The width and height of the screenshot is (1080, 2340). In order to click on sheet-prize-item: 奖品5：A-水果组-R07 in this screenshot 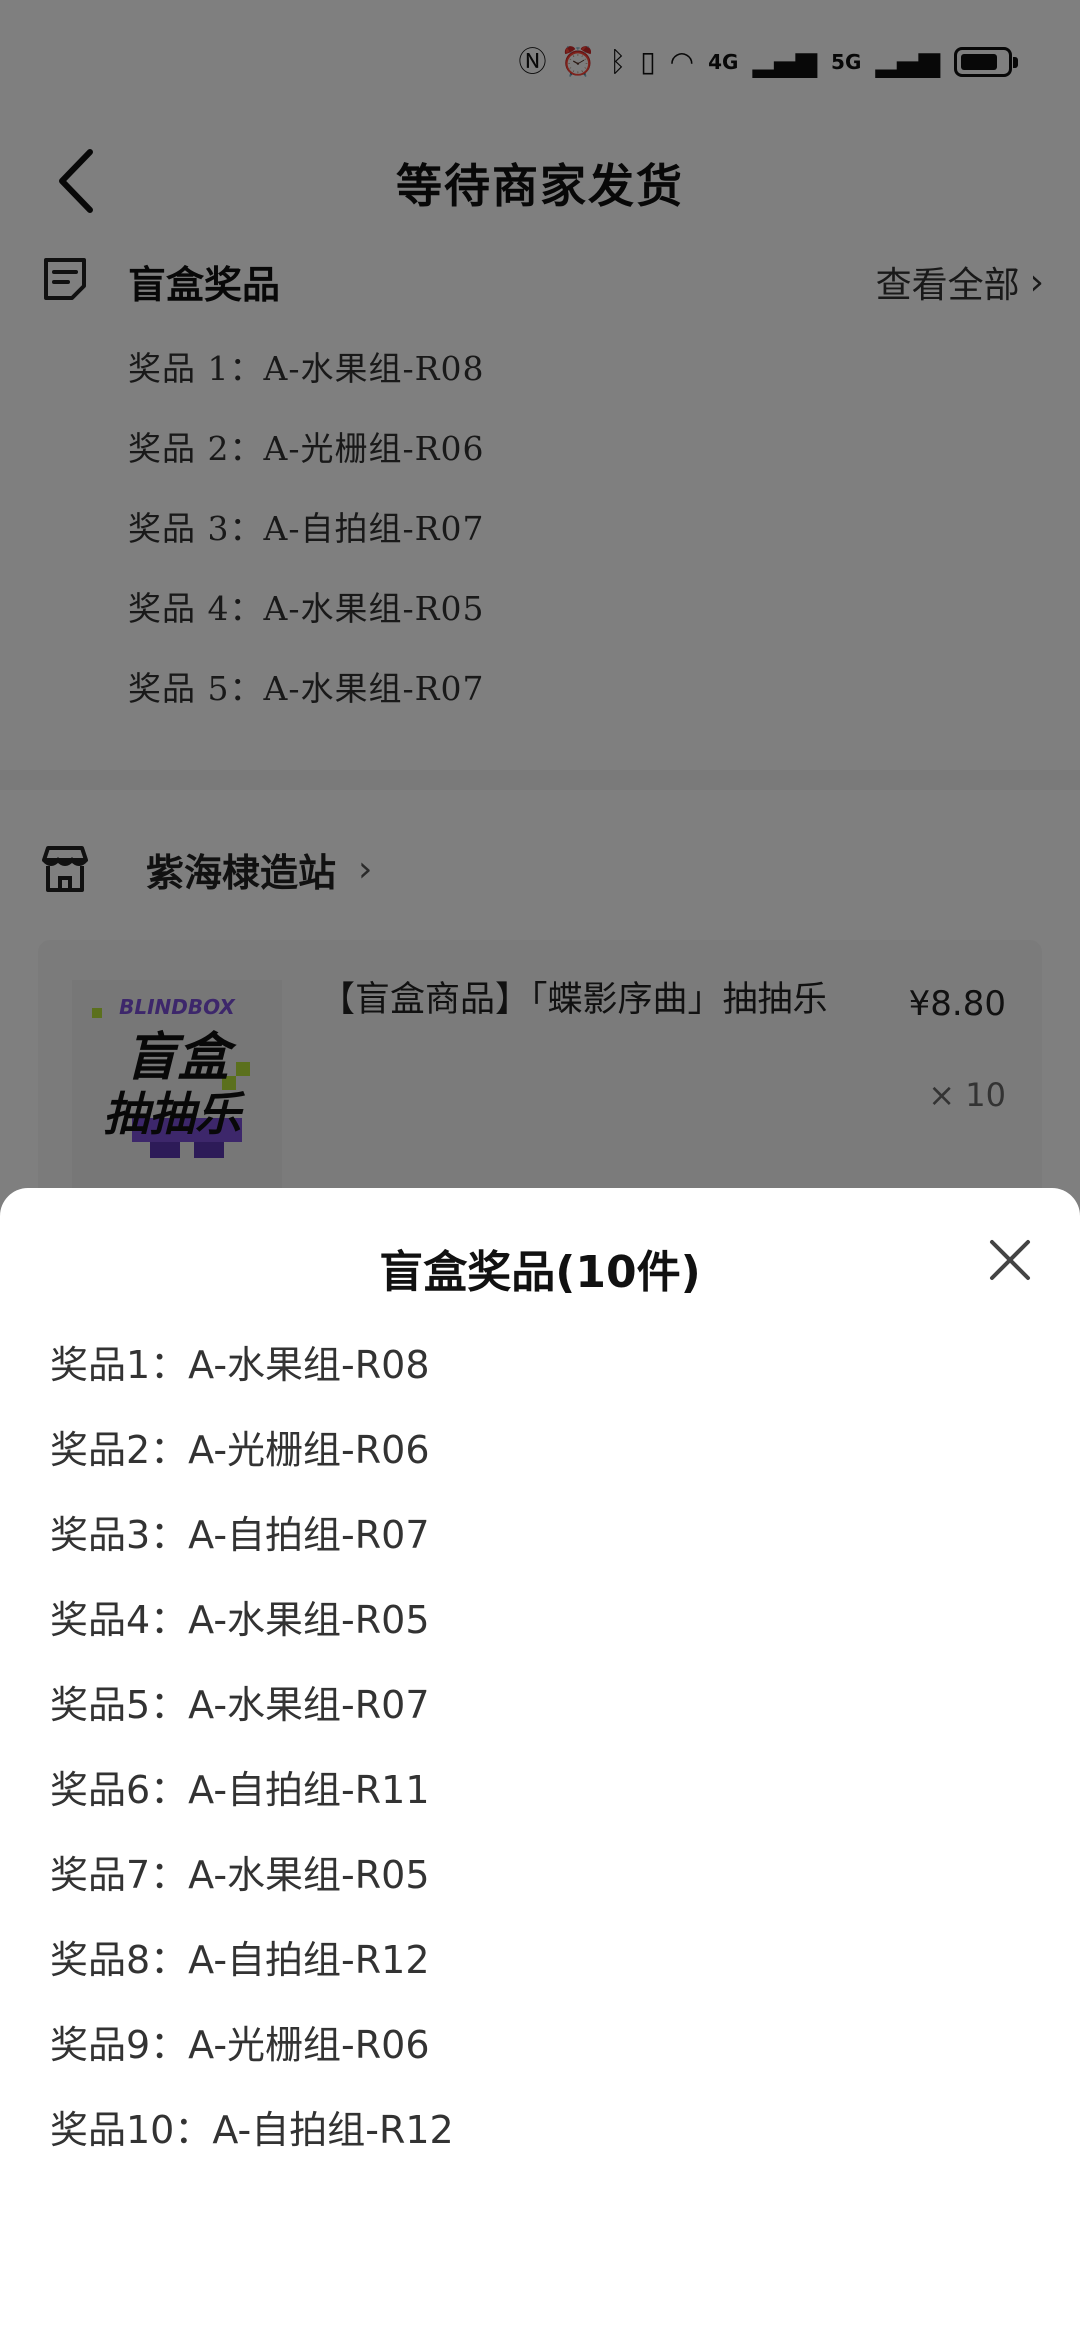, I will do `click(240, 1705)`.